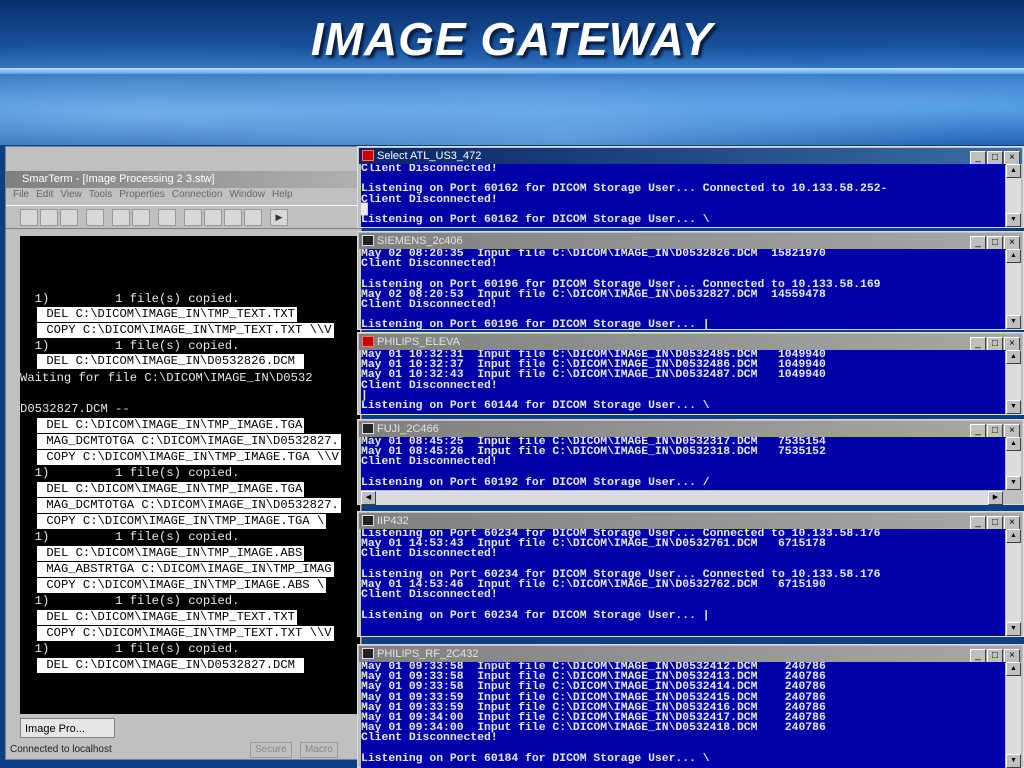  What do you see at coordinates (71, 194) in the screenshot?
I see `menu-item-view: View` at bounding box center [71, 194].